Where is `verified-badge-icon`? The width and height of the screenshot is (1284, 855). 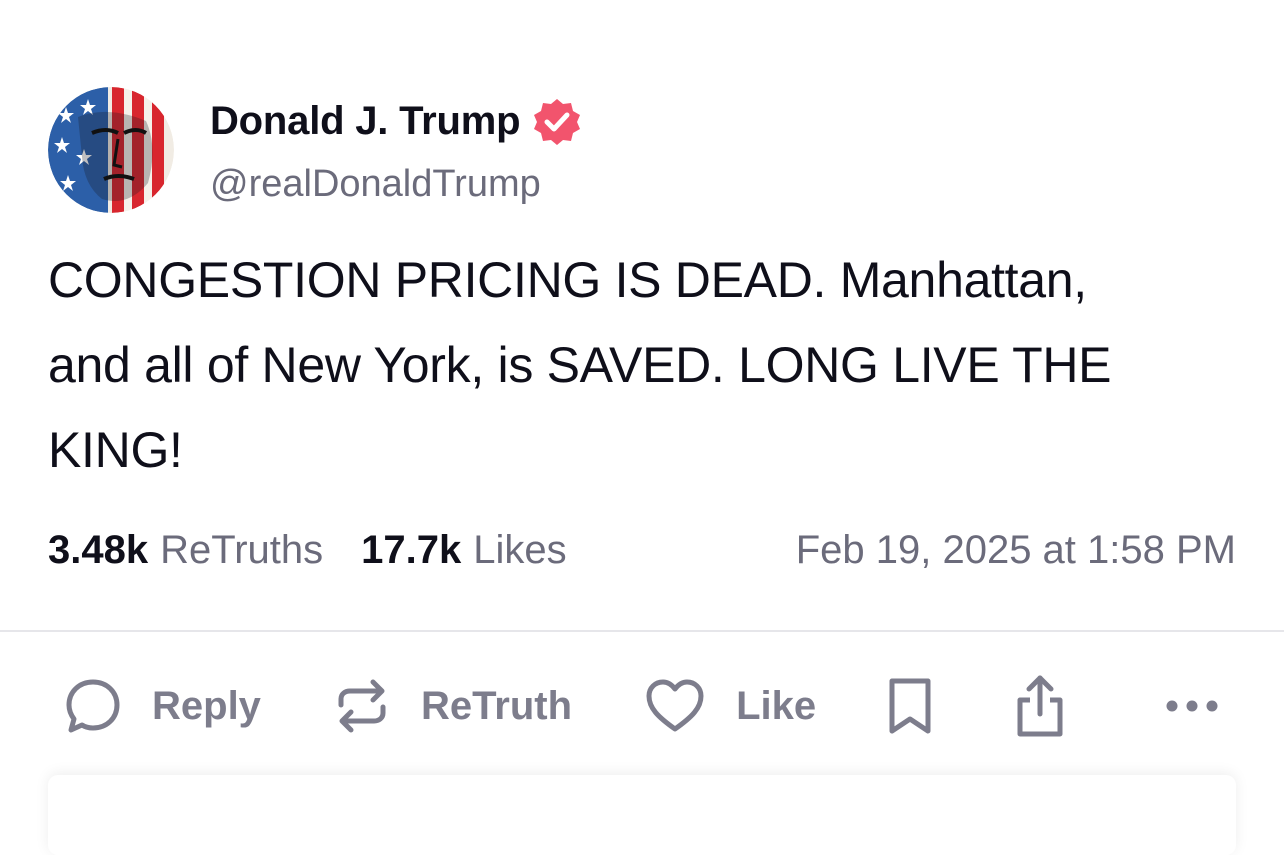
verified-badge-icon is located at coordinates (557, 122).